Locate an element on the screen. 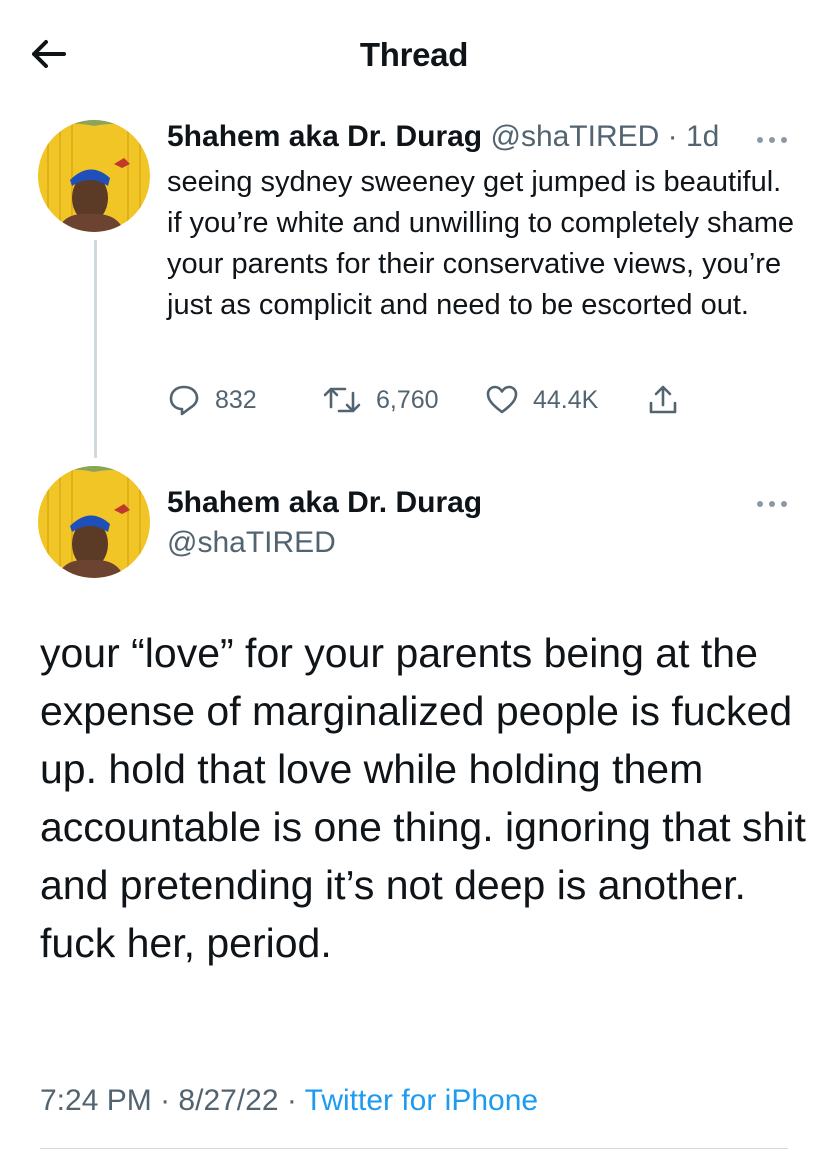 Image resolution: width=828 pixels, height=1151 pixels. retweet-icon is located at coordinates (342, 400).